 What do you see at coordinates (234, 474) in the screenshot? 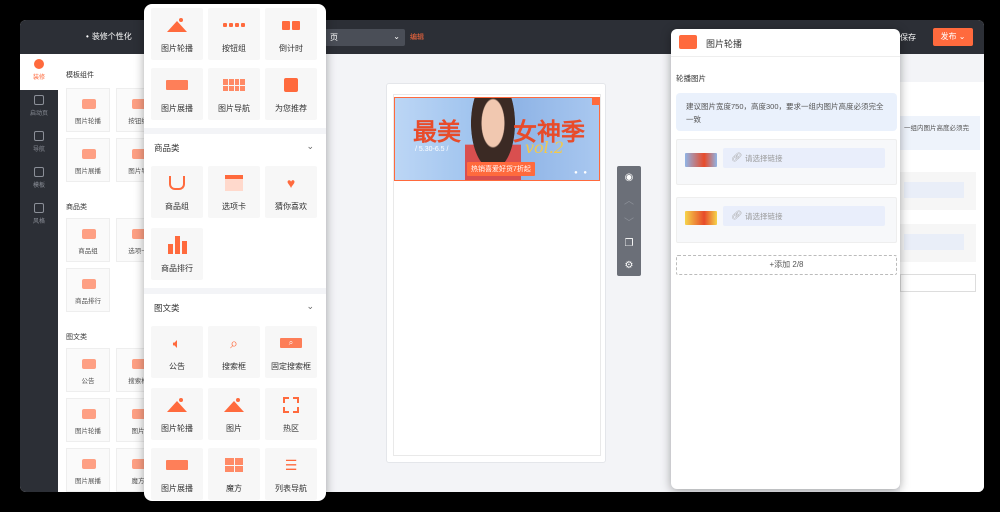
I see `component-cube: 魔方` at bounding box center [234, 474].